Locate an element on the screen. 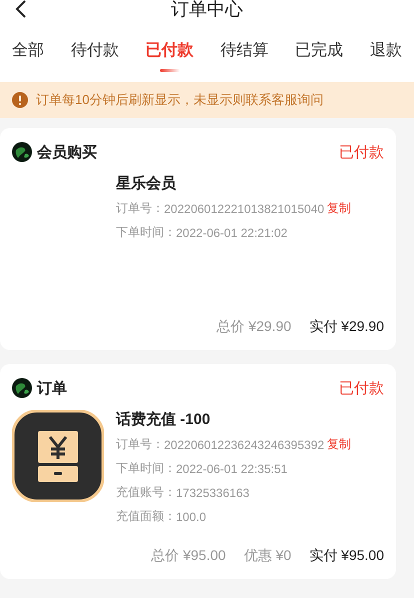 The image size is (414, 598). tab: 已付款 is located at coordinates (170, 57).